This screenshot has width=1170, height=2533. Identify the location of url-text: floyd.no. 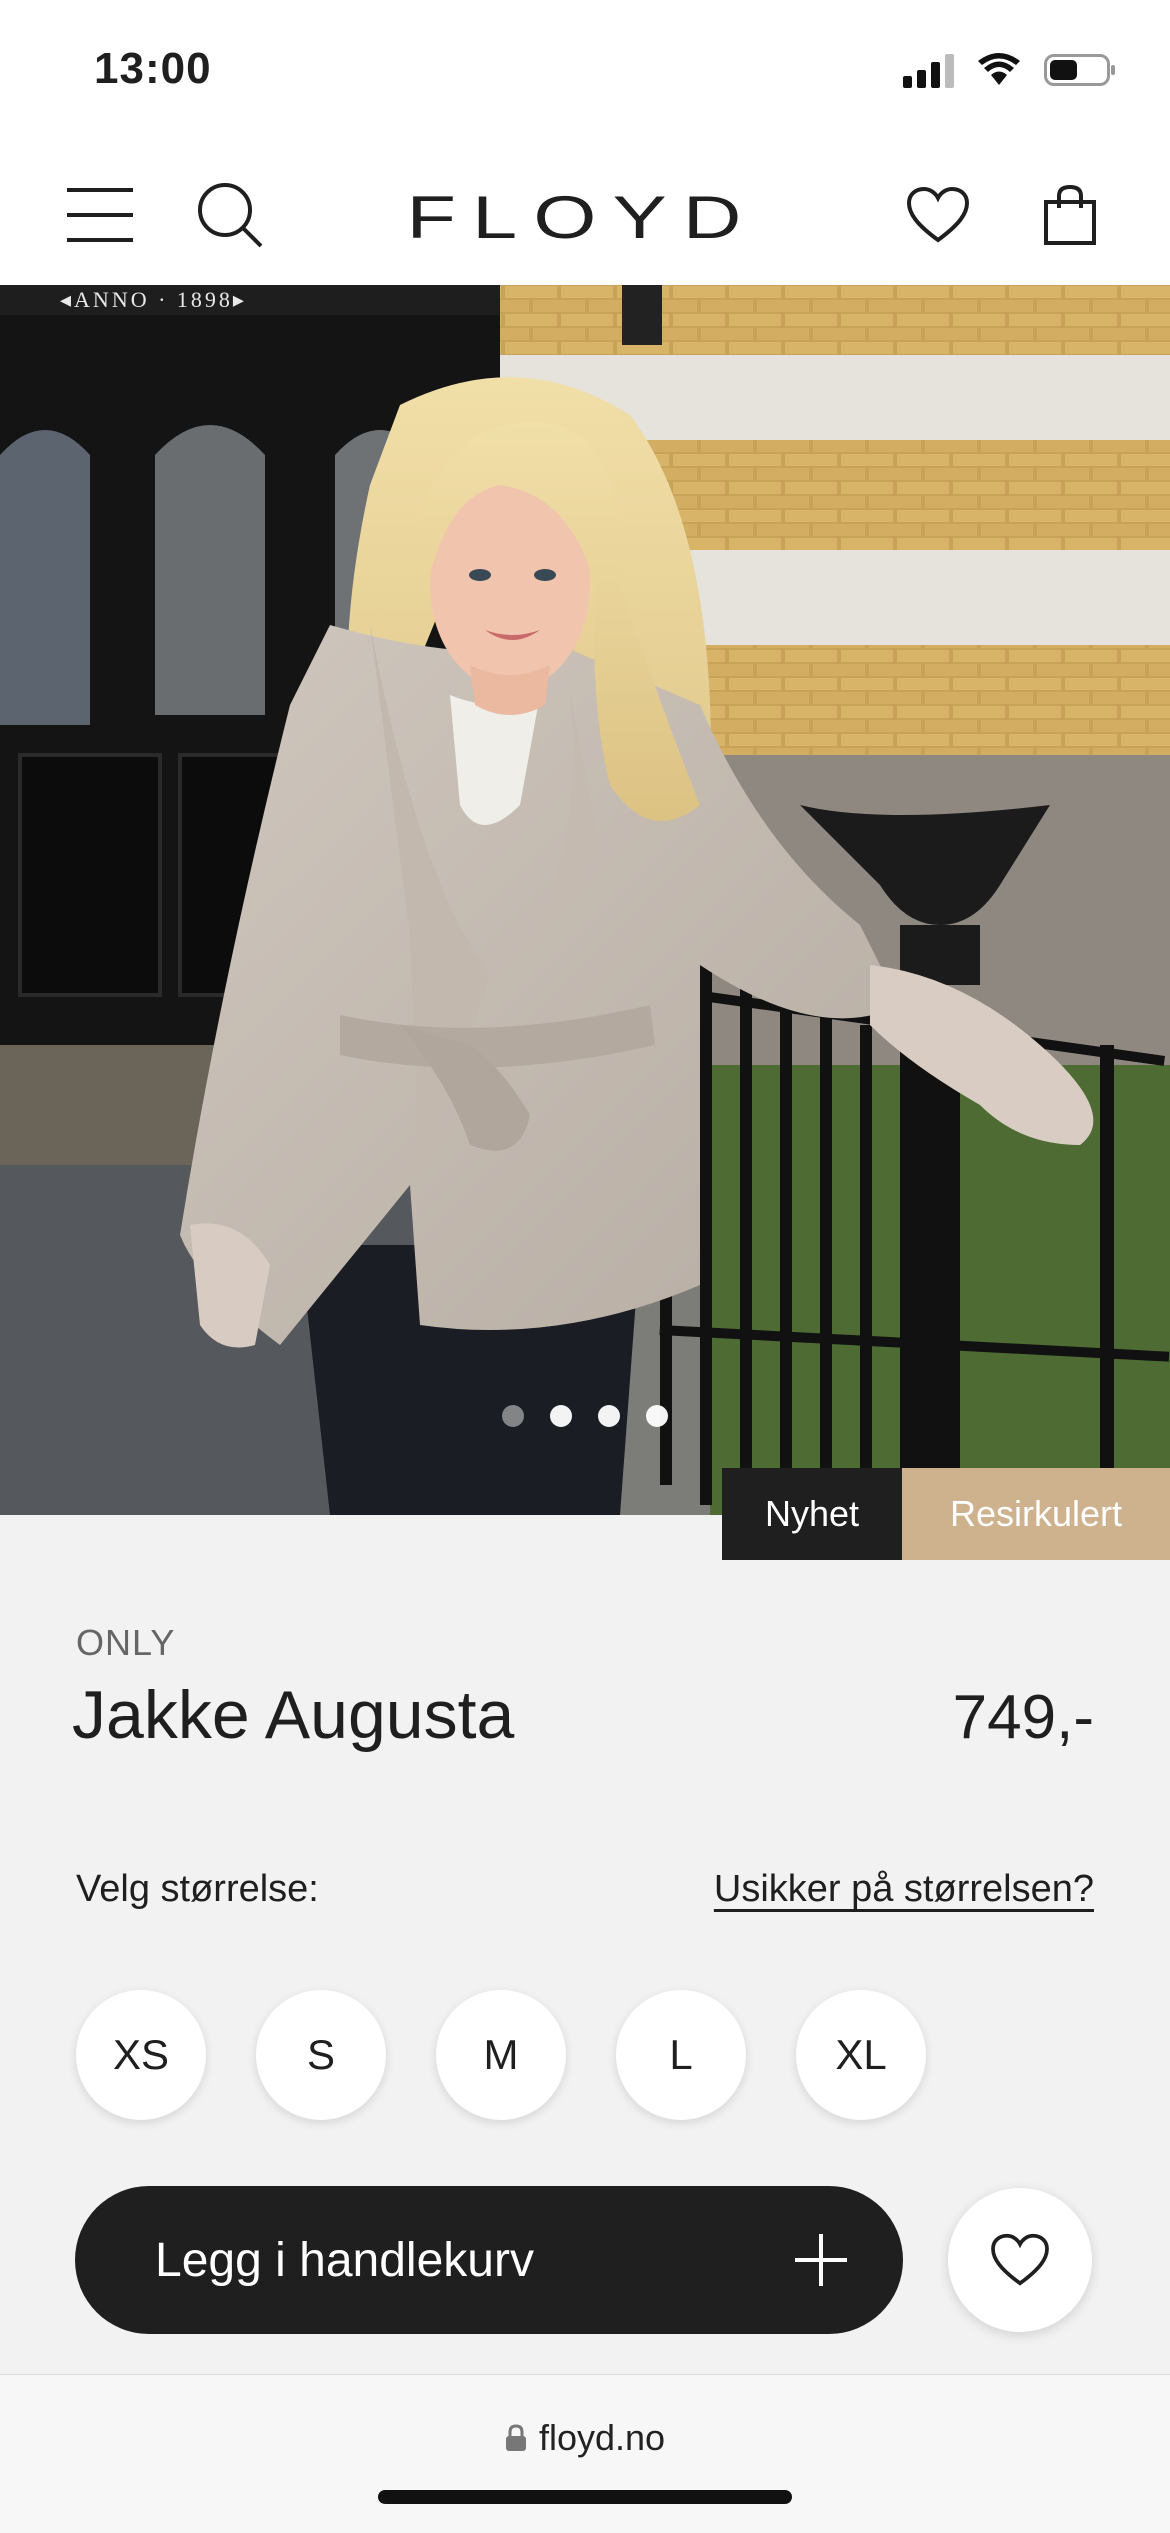
(602, 2437).